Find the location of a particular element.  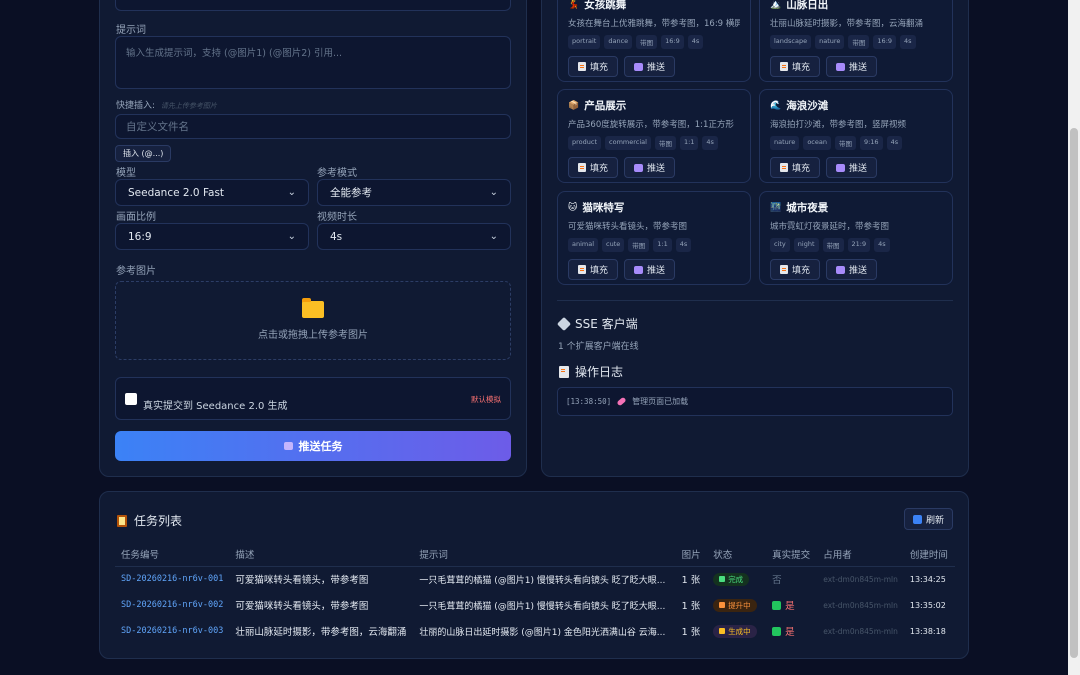

plug-icon is located at coordinates (564, 323).